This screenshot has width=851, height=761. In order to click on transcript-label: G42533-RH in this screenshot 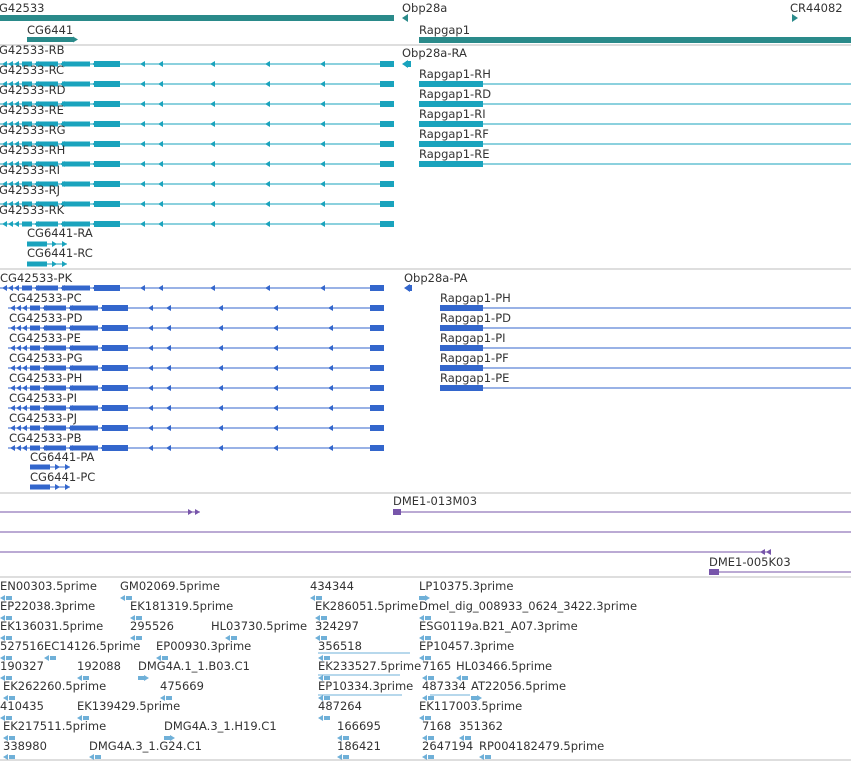, I will do `click(32, 150)`.